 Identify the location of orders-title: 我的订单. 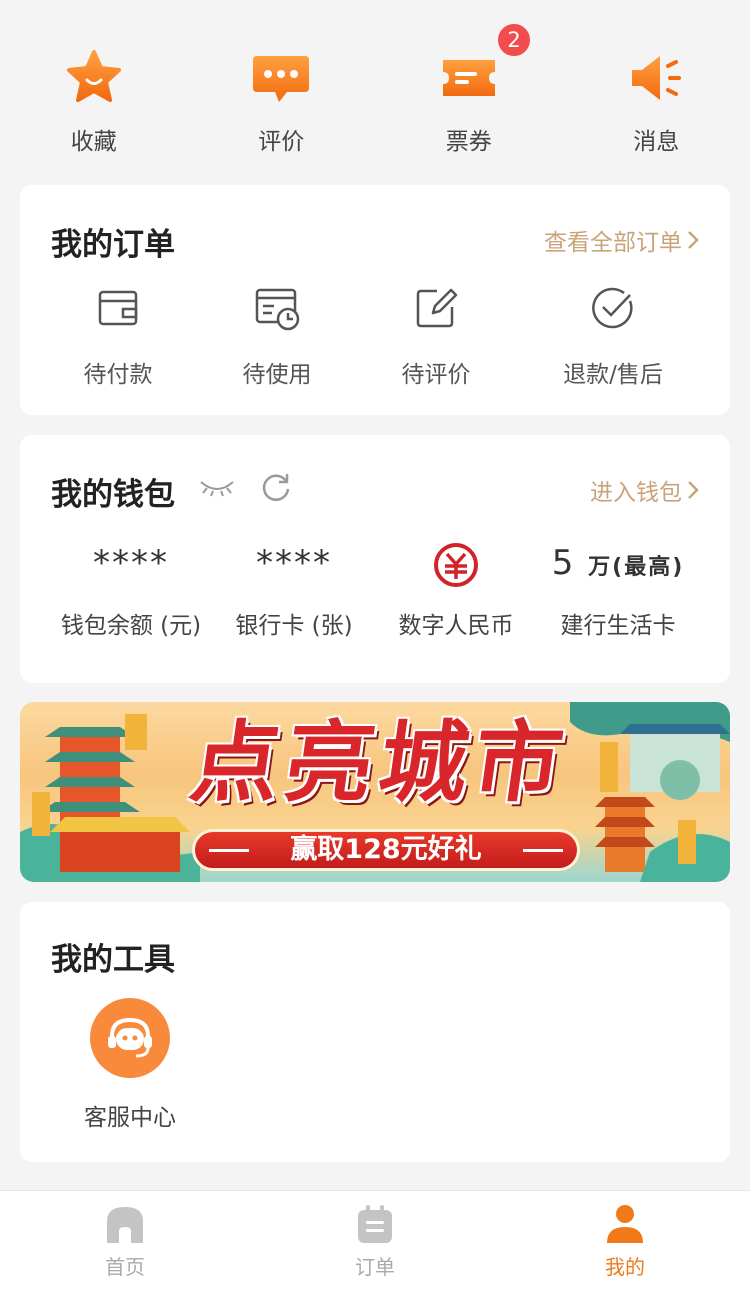
(113, 245).